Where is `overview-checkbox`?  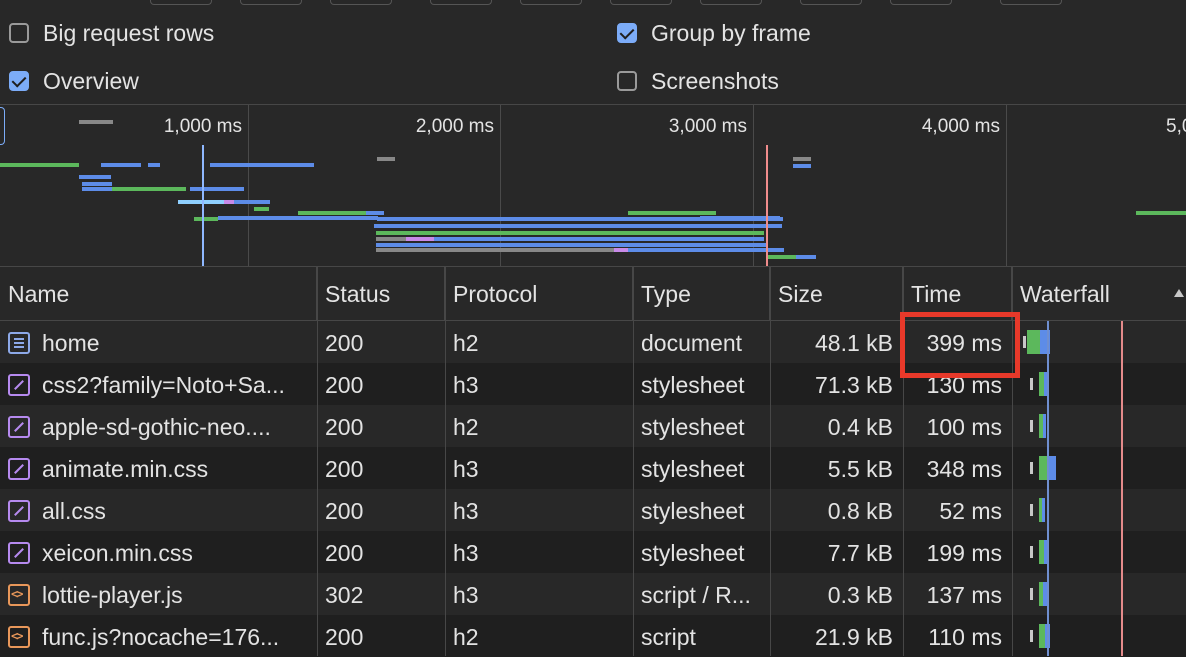
overview-checkbox is located at coordinates (19, 81).